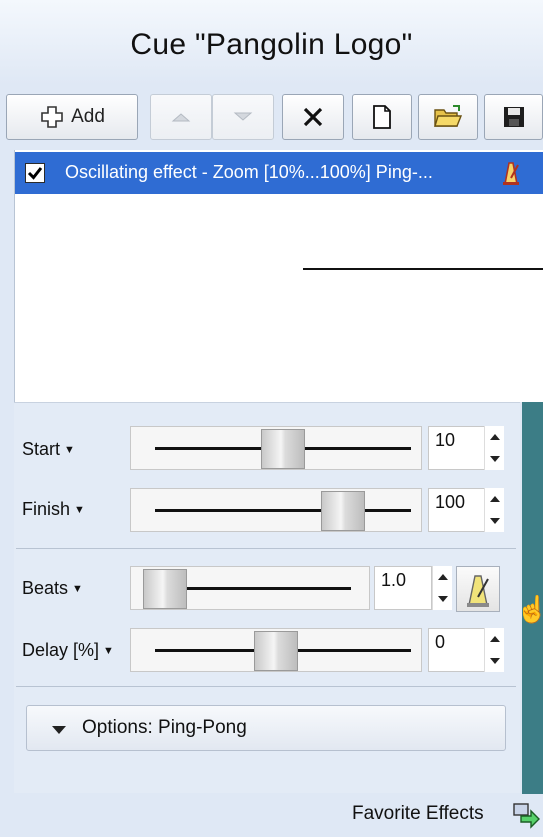 The image size is (543, 837). What do you see at coordinates (276, 510) in the screenshot?
I see `finish-slider` at bounding box center [276, 510].